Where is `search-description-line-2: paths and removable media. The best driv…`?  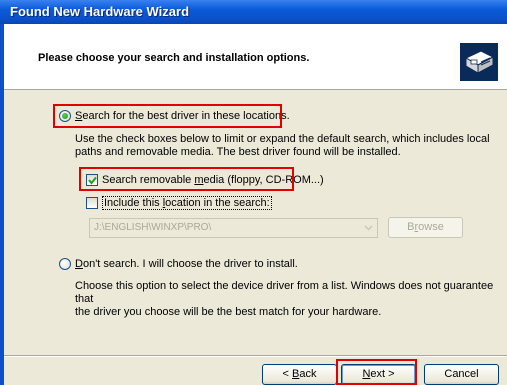 search-description-line-2: paths and removable media. The best driv… is located at coordinates (238, 152).